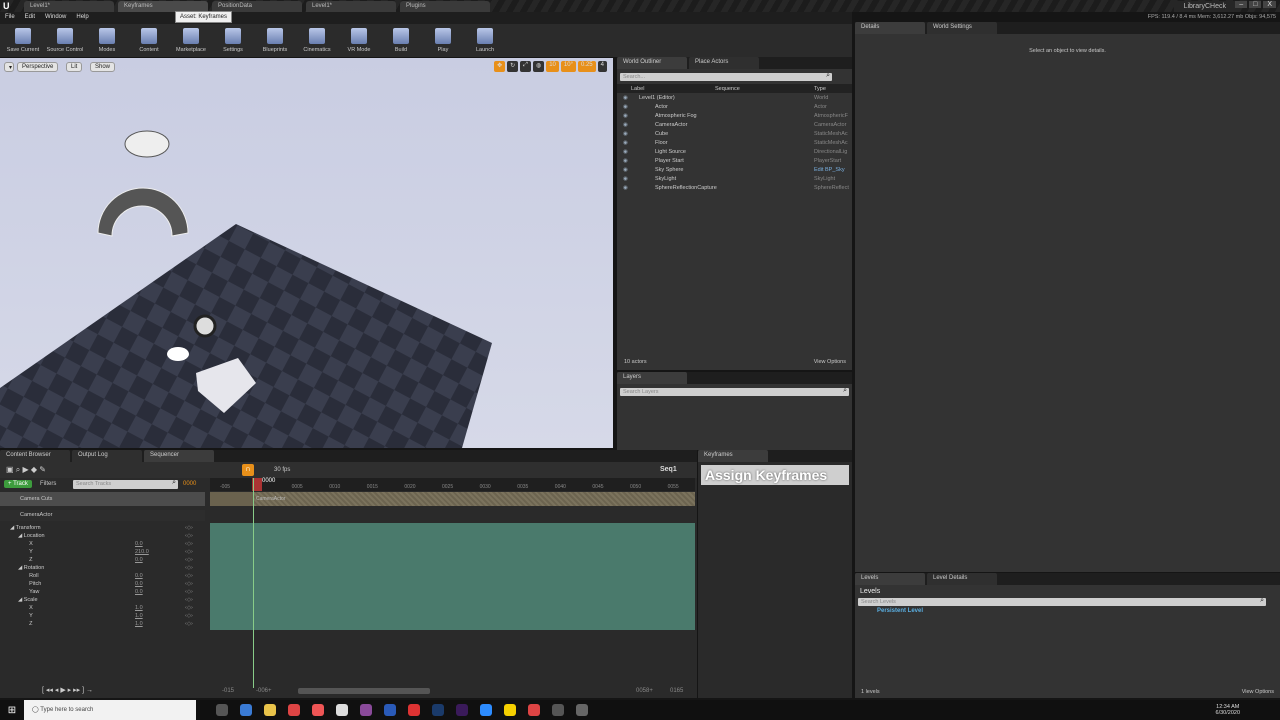  I want to click on chrome-icon, so click(294, 710).